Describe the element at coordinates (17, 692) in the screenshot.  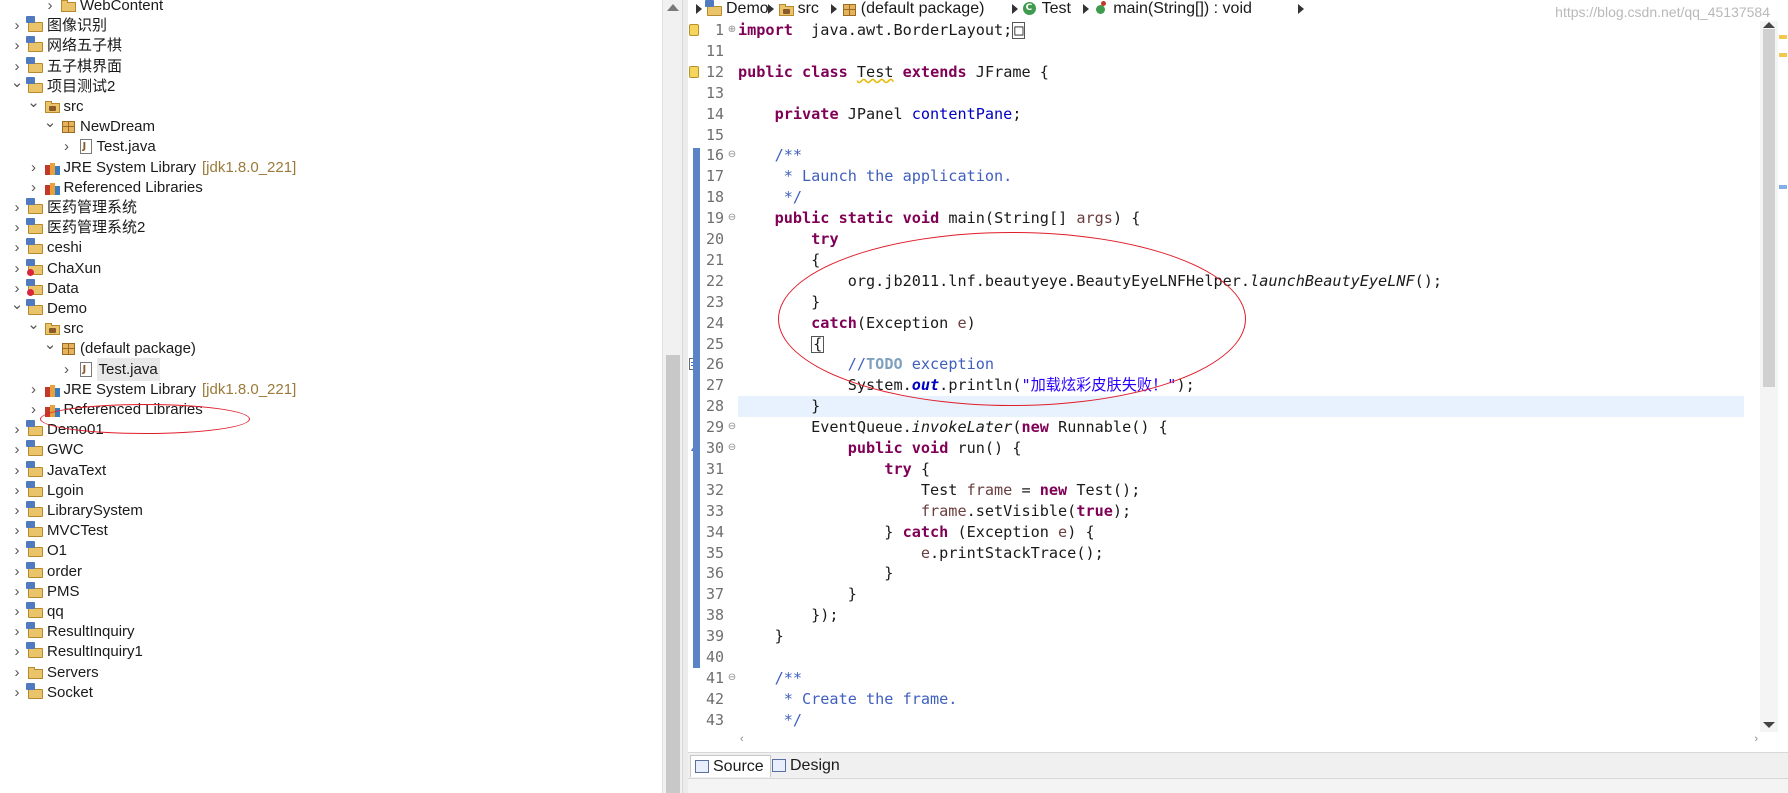
I see `chevron-right-icon: ›` at that location.